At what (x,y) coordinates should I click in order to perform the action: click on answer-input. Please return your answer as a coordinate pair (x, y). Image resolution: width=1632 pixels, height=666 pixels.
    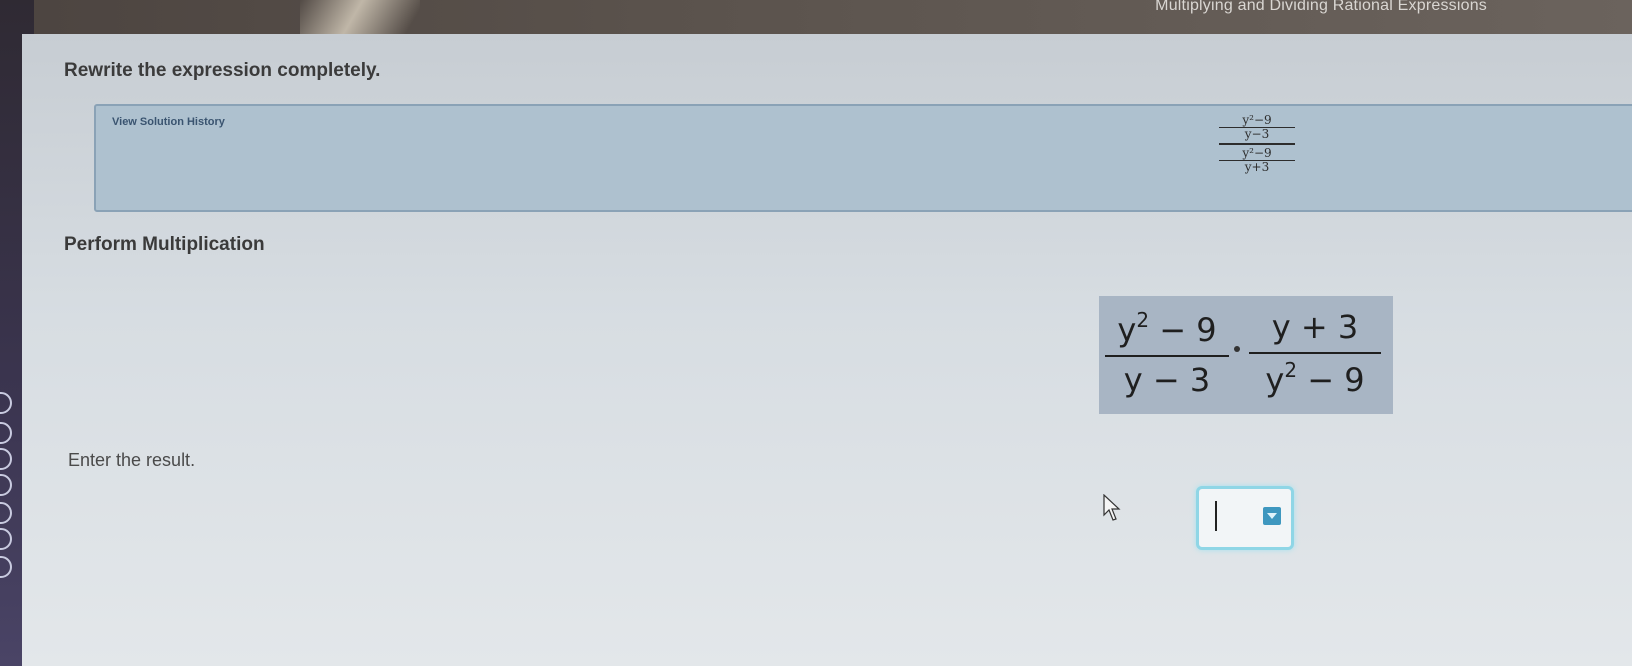
    Looking at the image, I should click on (1245, 518).